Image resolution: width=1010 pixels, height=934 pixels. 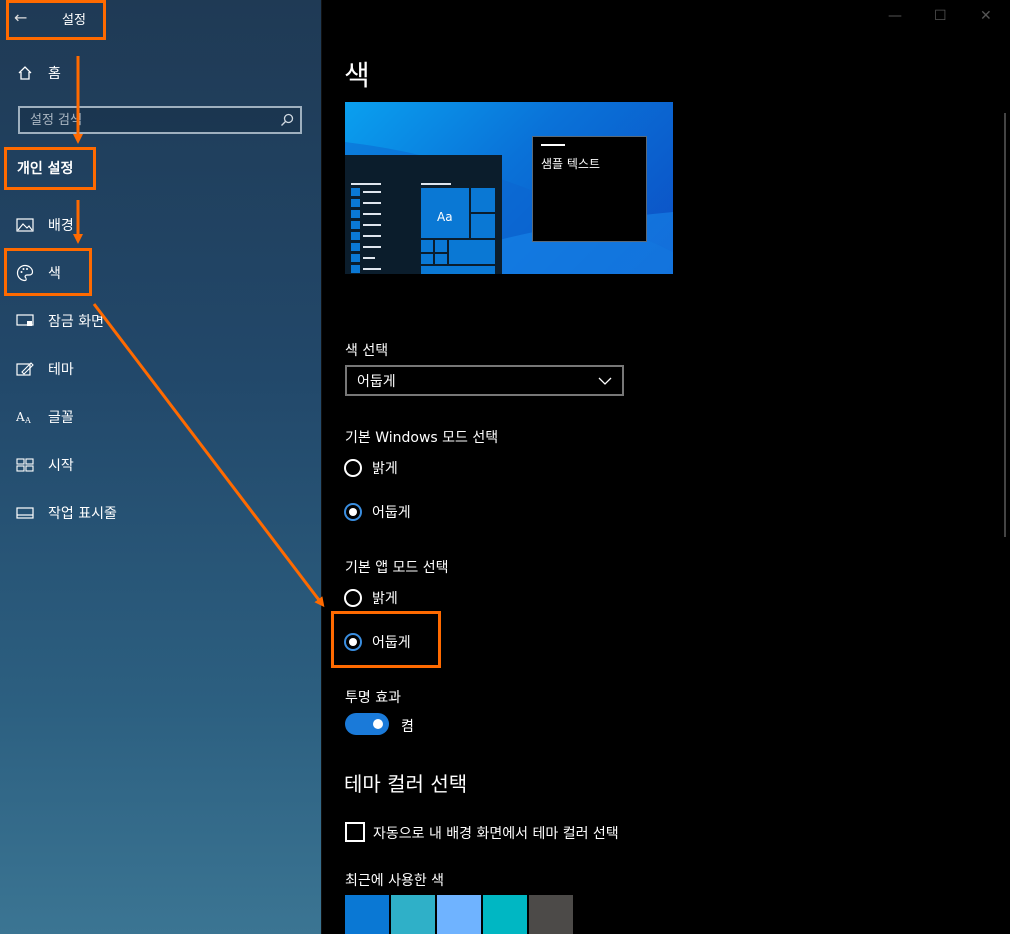 What do you see at coordinates (367, 351) in the screenshot?
I see `color-select-label: 색 선택` at bounding box center [367, 351].